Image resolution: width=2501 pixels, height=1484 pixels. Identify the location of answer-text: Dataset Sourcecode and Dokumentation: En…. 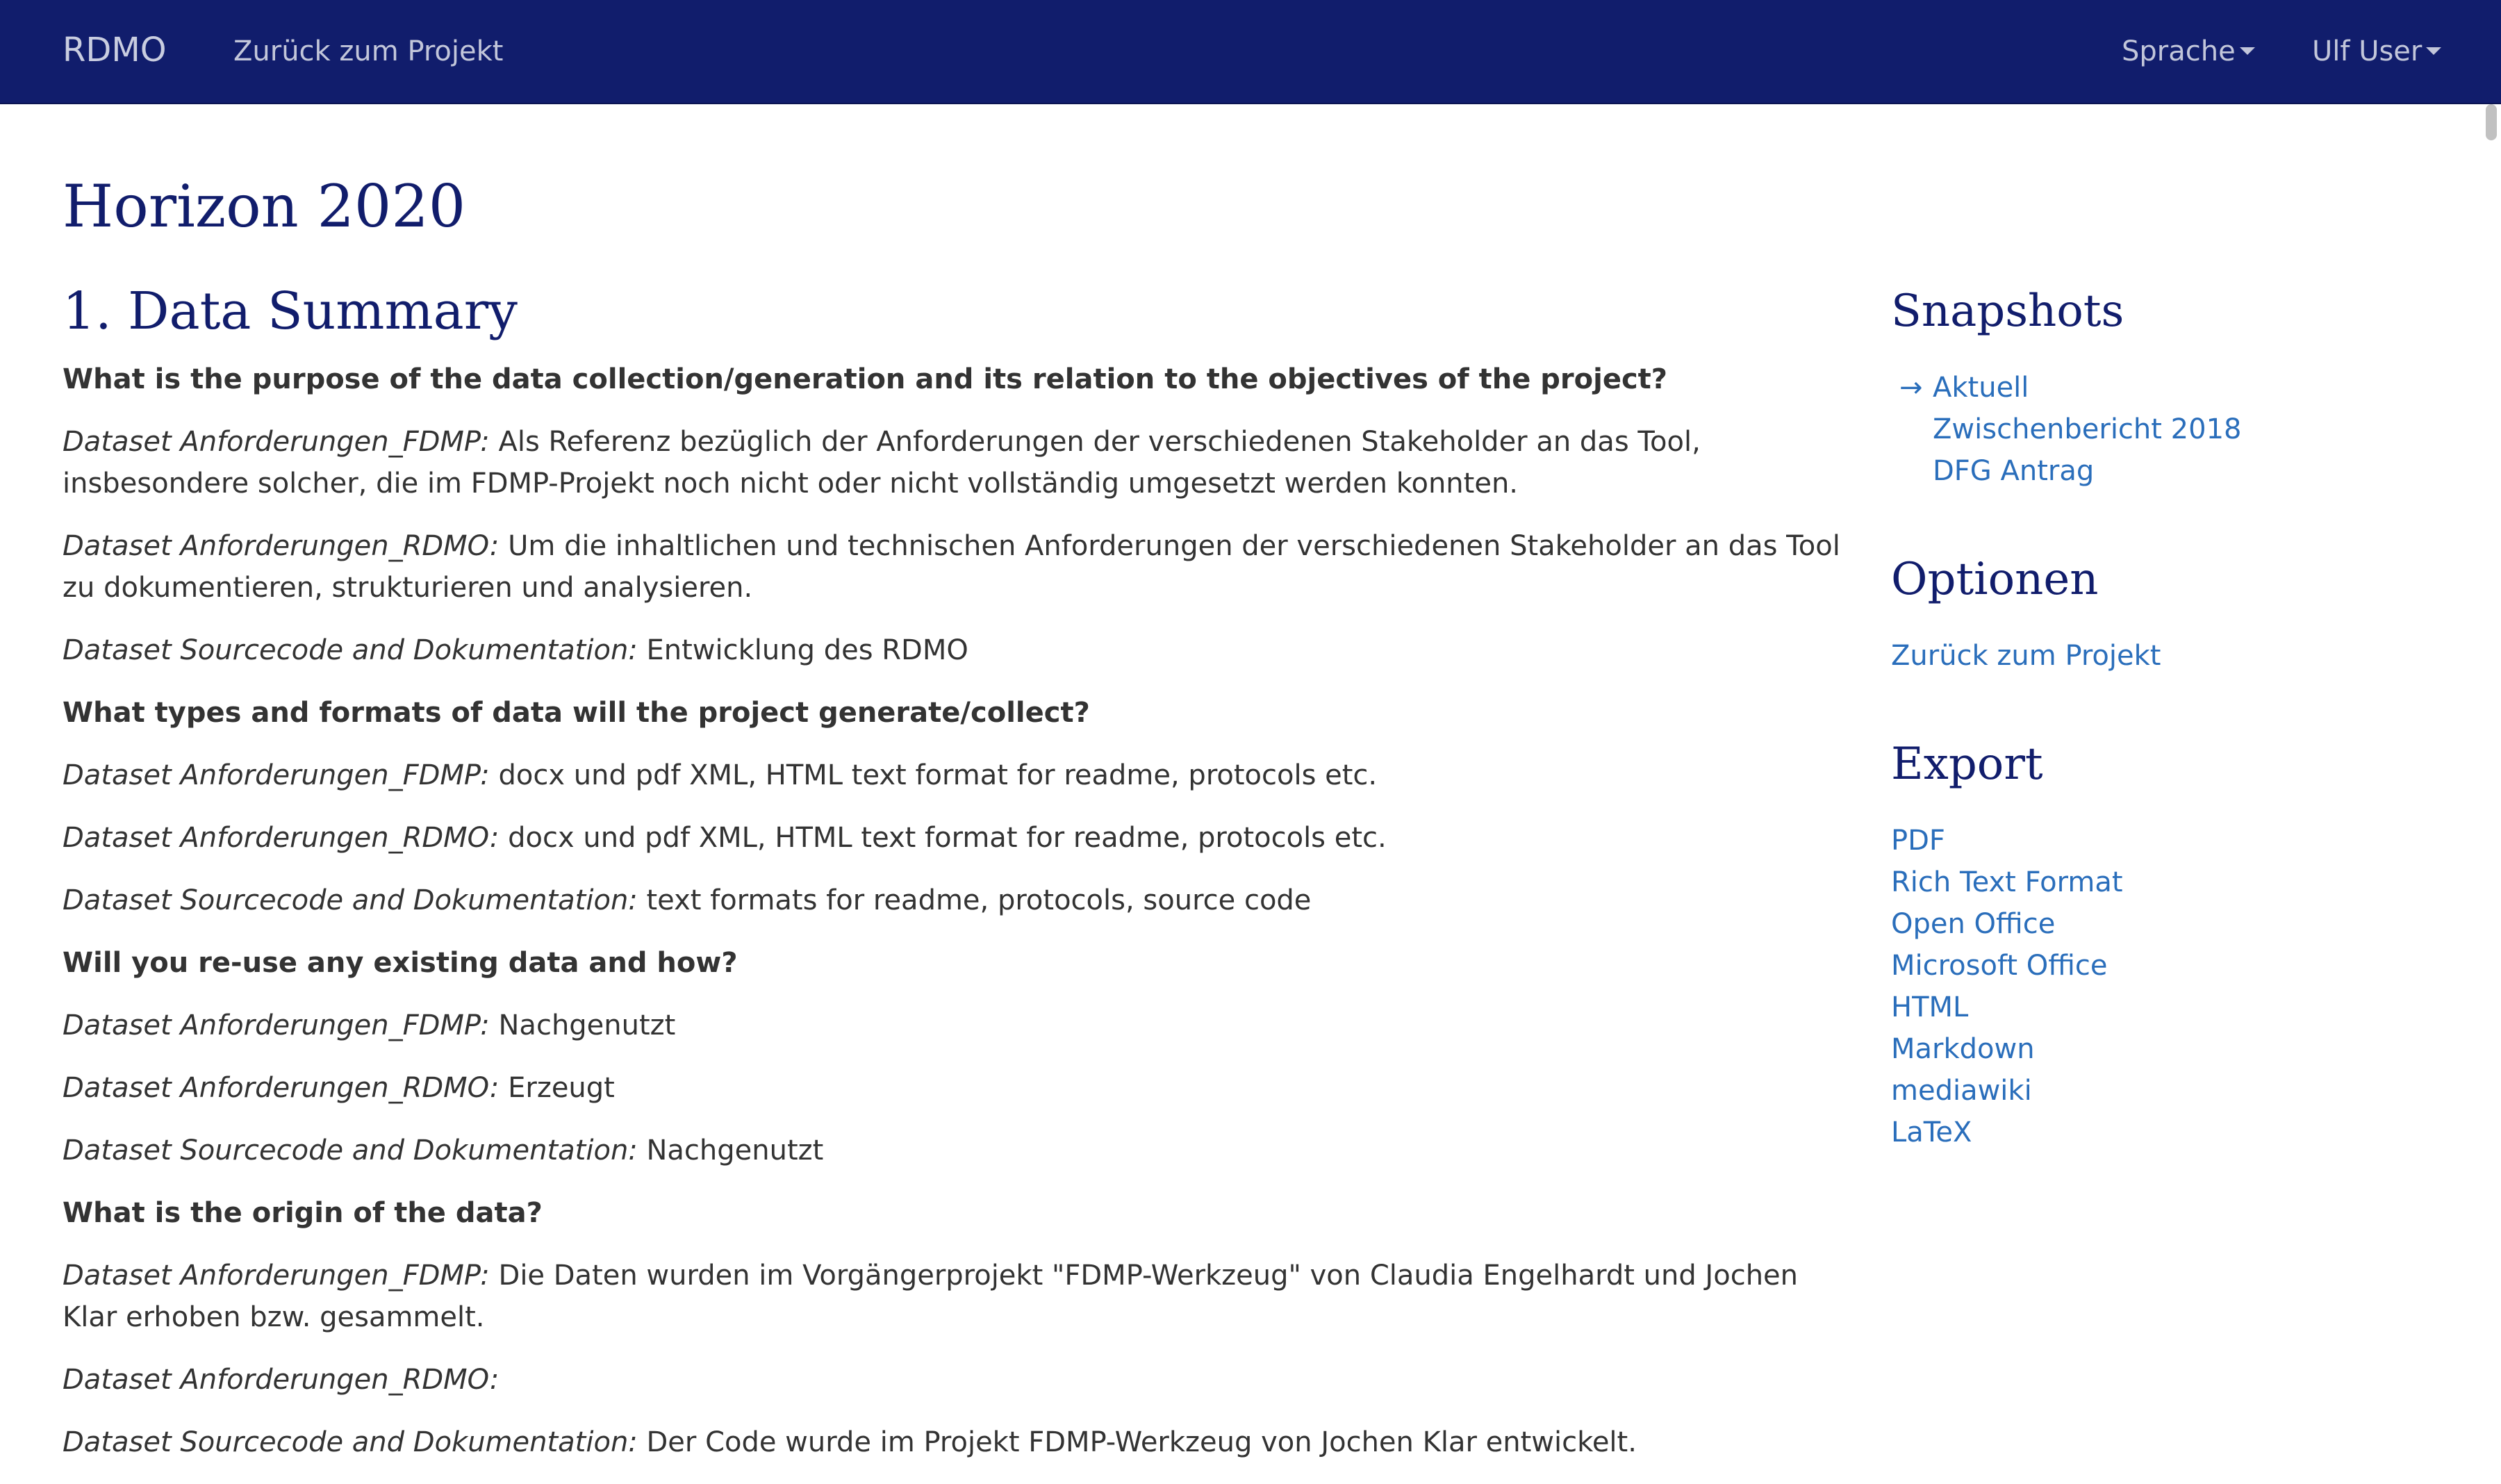
(952, 660).